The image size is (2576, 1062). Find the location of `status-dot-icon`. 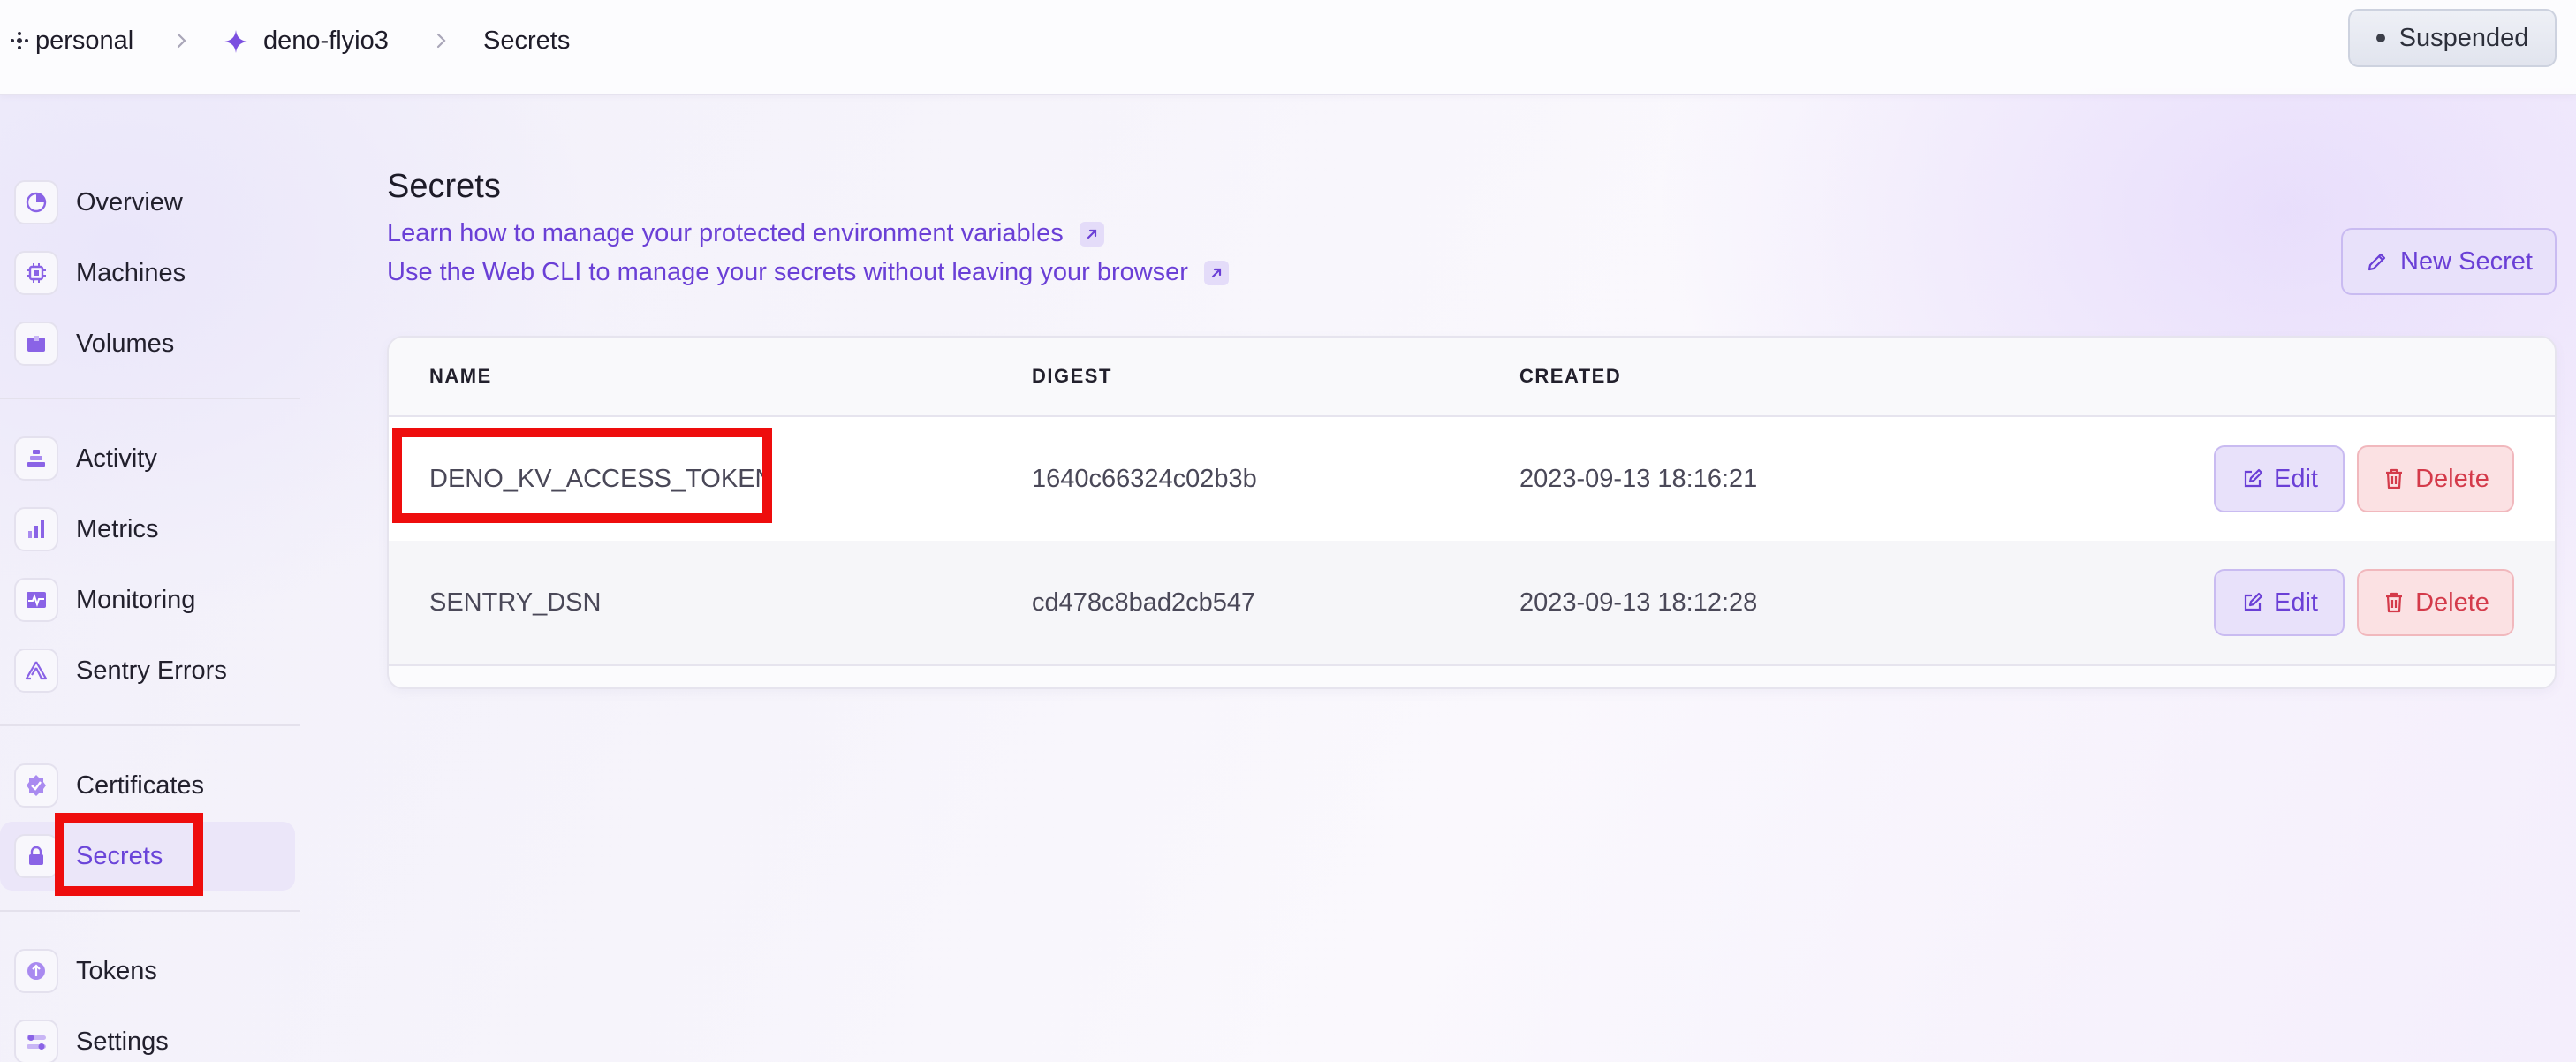

status-dot-icon is located at coordinates (2380, 38).